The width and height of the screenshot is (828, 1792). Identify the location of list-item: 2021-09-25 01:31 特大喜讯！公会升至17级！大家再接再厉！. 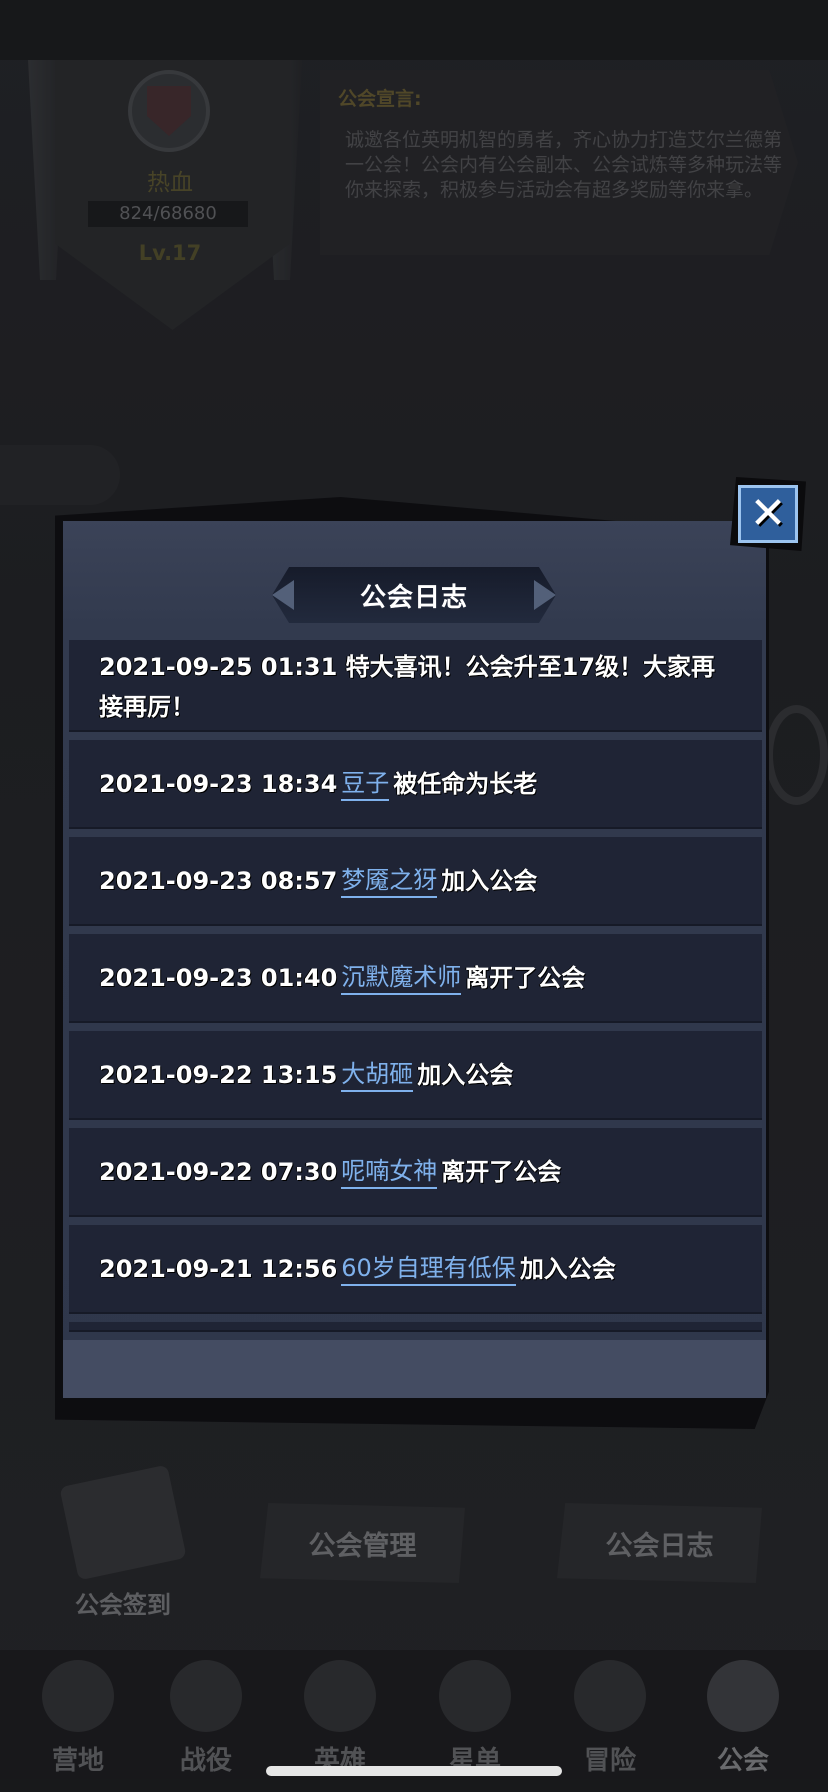
(415, 686).